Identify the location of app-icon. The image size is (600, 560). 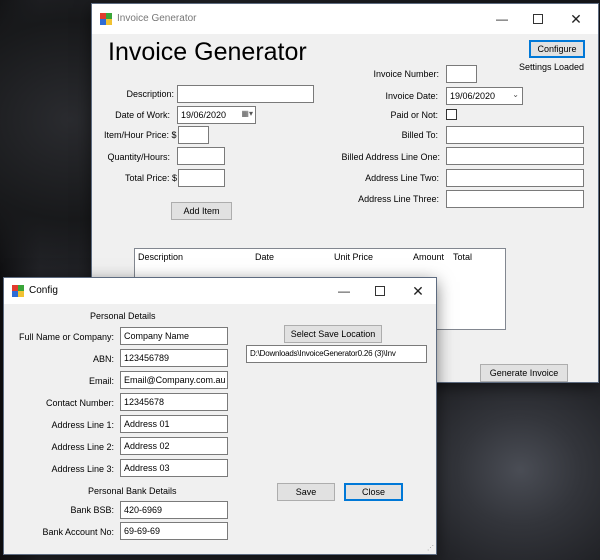
(106, 19).